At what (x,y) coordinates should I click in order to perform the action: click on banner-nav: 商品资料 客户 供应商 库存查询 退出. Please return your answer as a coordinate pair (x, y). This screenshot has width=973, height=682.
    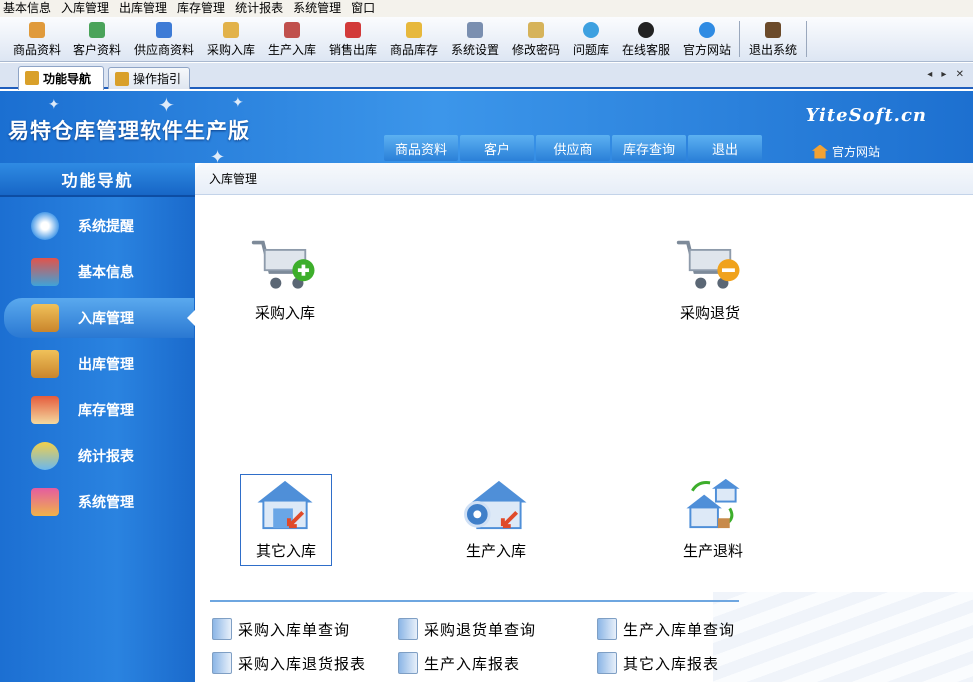
    Looking at the image, I should click on (573, 148).